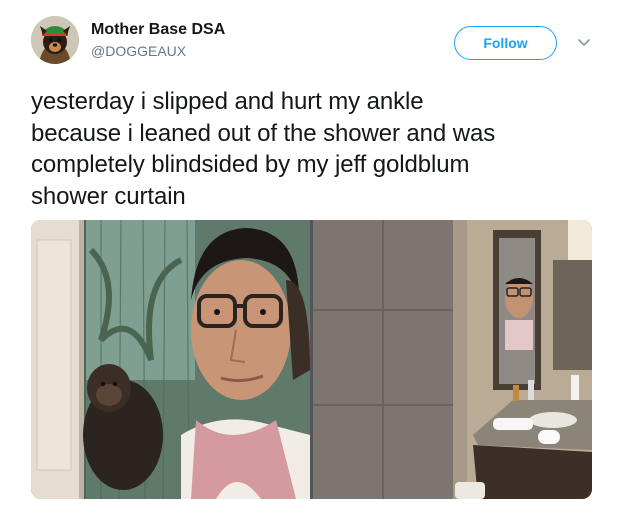  What do you see at coordinates (138, 51) in the screenshot?
I see `user-handle: @DOGGEAUX` at bounding box center [138, 51].